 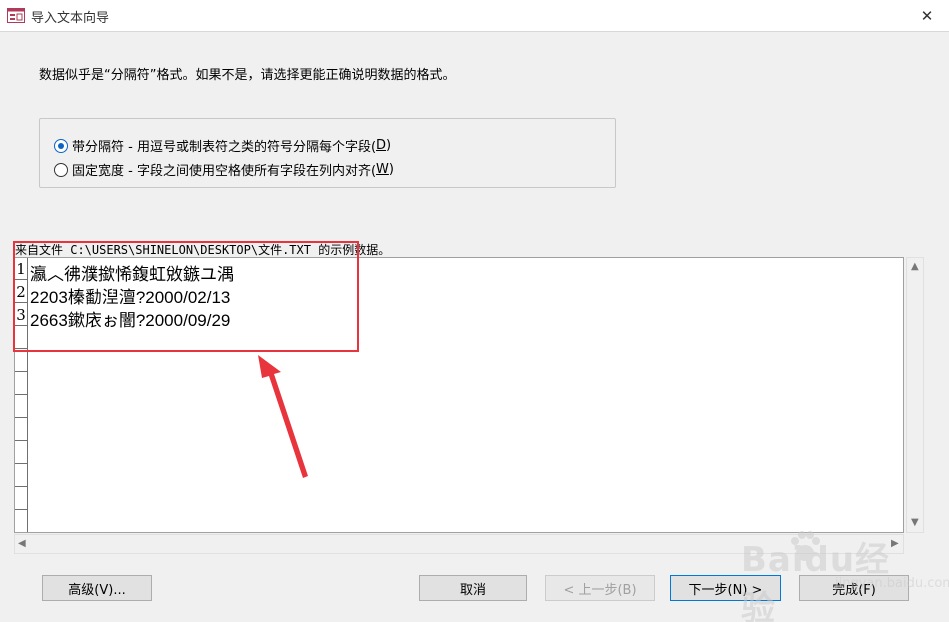 I want to click on format-prompt: 数据似乎是“分隔符”格式。如果不是，请选择更能正确说明数据的格式。, so click(x=247, y=75).